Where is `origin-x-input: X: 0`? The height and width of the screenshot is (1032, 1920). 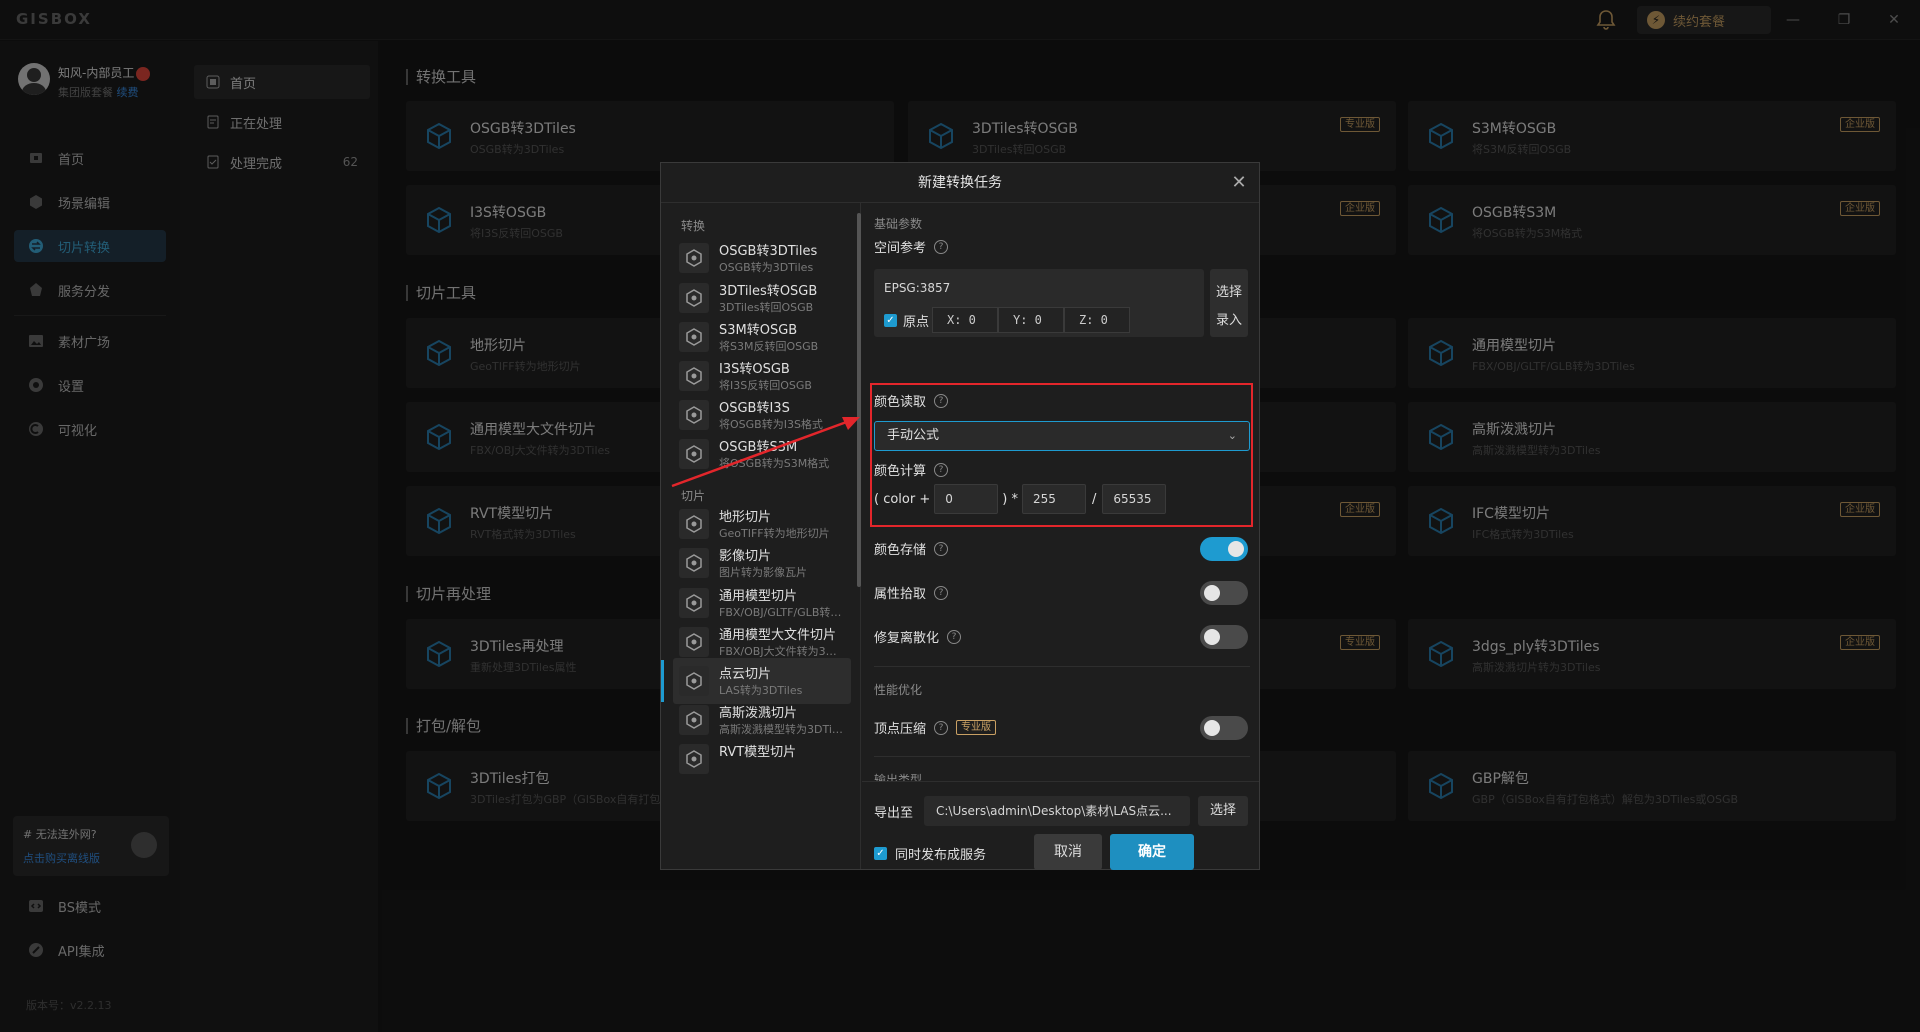
origin-x-input: X: 0 is located at coordinates (965, 320).